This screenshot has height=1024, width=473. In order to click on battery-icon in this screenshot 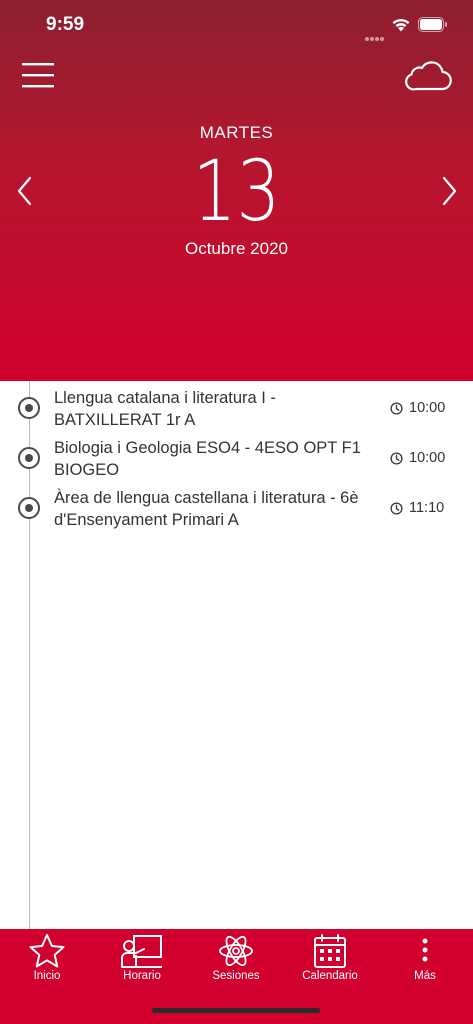, I will do `click(432, 24)`.